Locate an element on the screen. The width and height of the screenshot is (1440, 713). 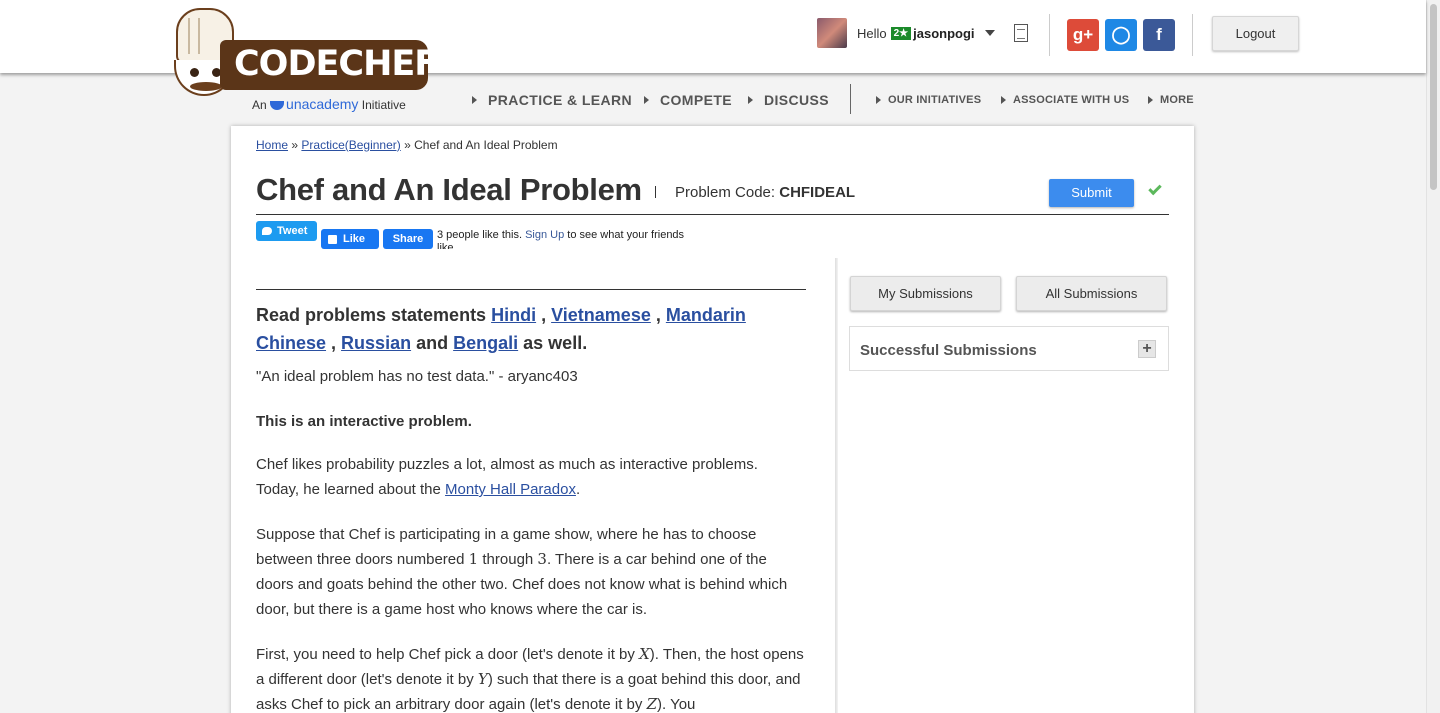
tweet-button: Tweet is located at coordinates (286, 231).